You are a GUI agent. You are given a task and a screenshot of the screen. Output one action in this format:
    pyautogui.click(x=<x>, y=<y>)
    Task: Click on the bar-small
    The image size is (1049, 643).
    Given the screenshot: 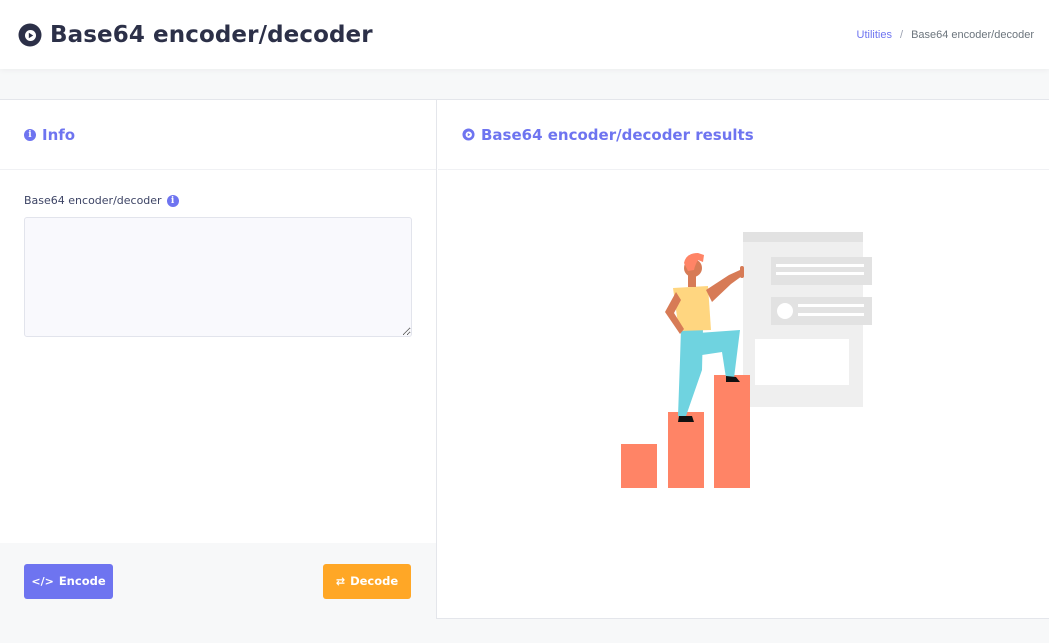 What is the action you would take?
    pyautogui.click(x=639, y=466)
    